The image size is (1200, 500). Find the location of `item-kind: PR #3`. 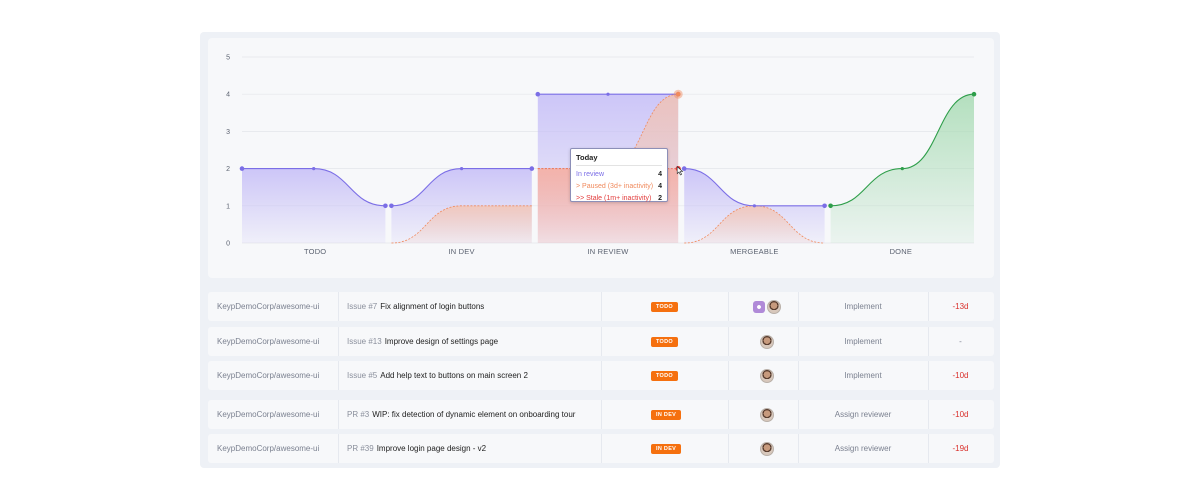

item-kind: PR #3 is located at coordinates (358, 414).